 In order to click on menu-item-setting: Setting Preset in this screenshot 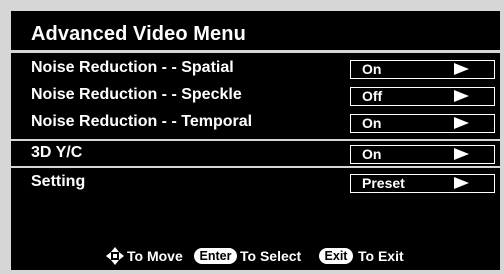, I will do `click(255, 183)`.